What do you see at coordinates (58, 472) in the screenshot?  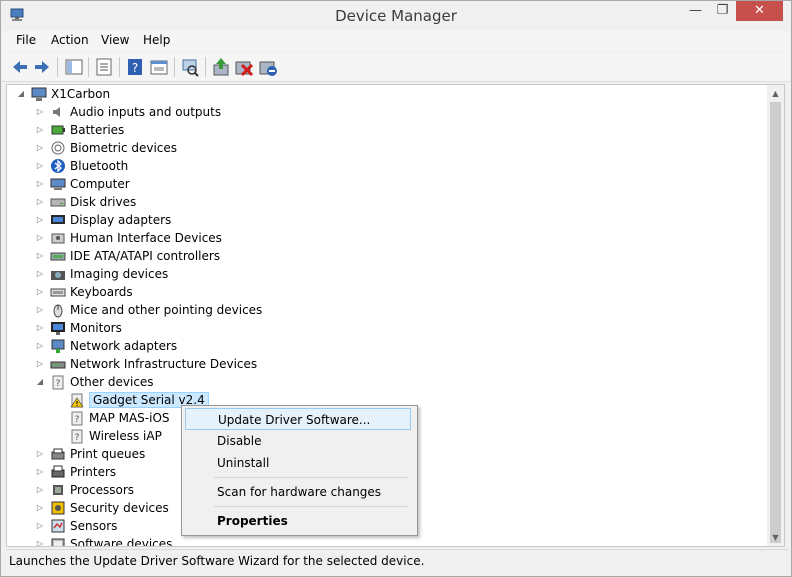 I see `printer-icon` at bounding box center [58, 472].